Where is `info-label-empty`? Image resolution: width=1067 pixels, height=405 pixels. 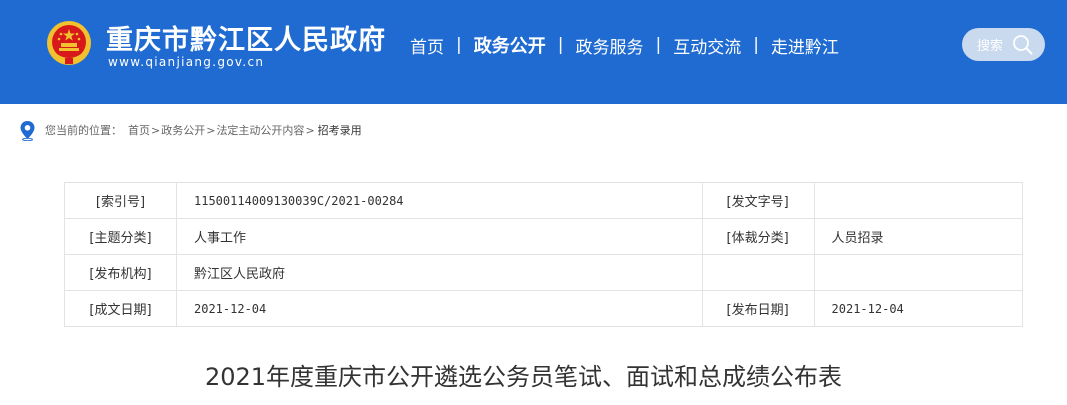 info-label-empty is located at coordinates (758, 272).